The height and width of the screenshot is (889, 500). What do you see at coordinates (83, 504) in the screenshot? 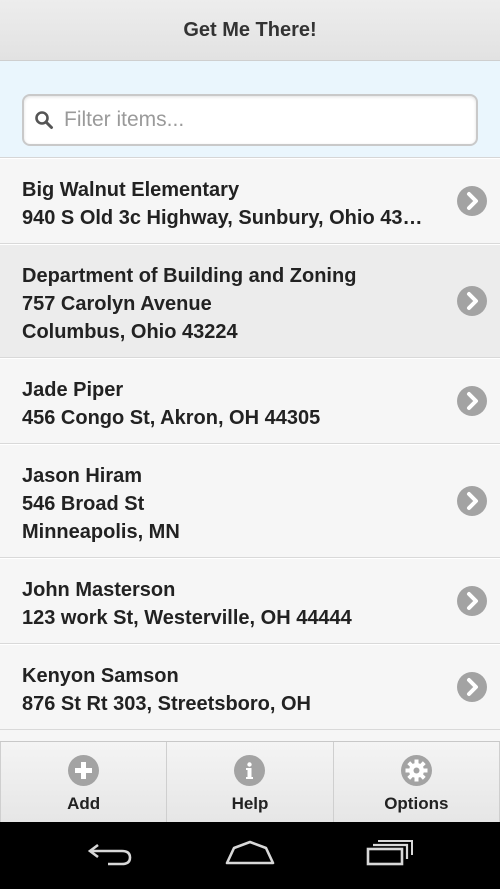
I see `item-address-line: 546 Broad St` at bounding box center [83, 504].